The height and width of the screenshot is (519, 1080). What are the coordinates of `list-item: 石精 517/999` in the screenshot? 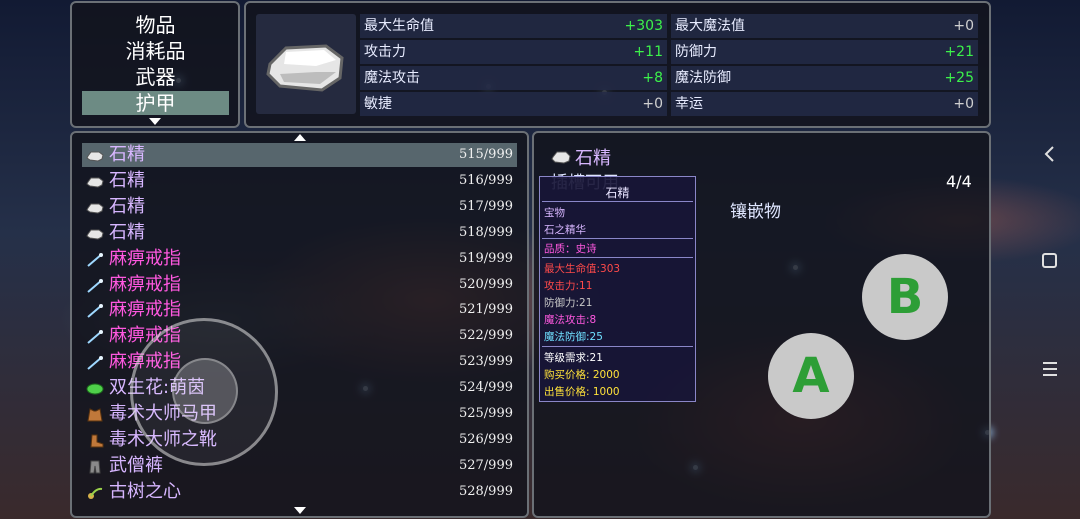 It's located at (299, 207).